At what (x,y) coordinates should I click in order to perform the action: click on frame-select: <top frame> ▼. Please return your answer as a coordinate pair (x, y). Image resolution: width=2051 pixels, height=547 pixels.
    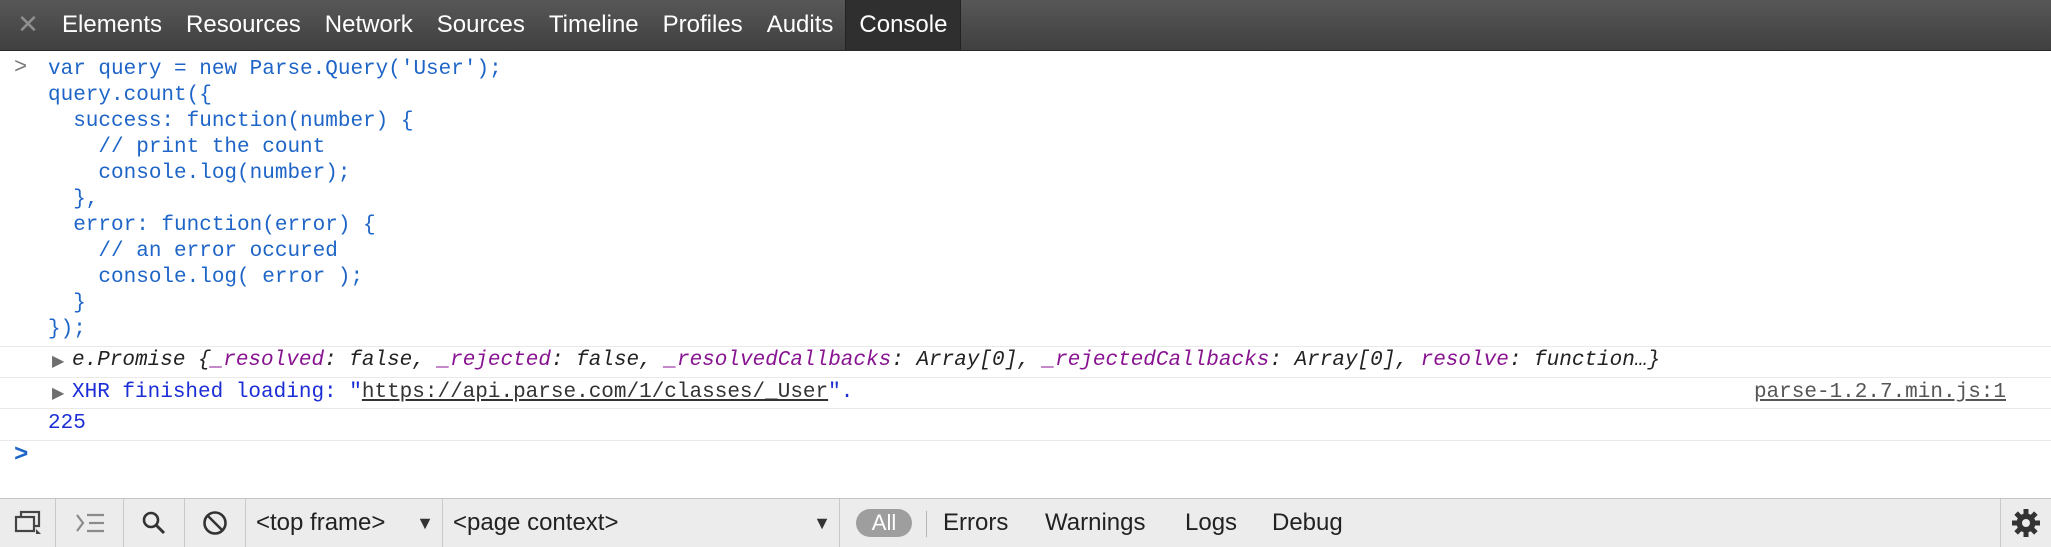
    Looking at the image, I should click on (344, 523).